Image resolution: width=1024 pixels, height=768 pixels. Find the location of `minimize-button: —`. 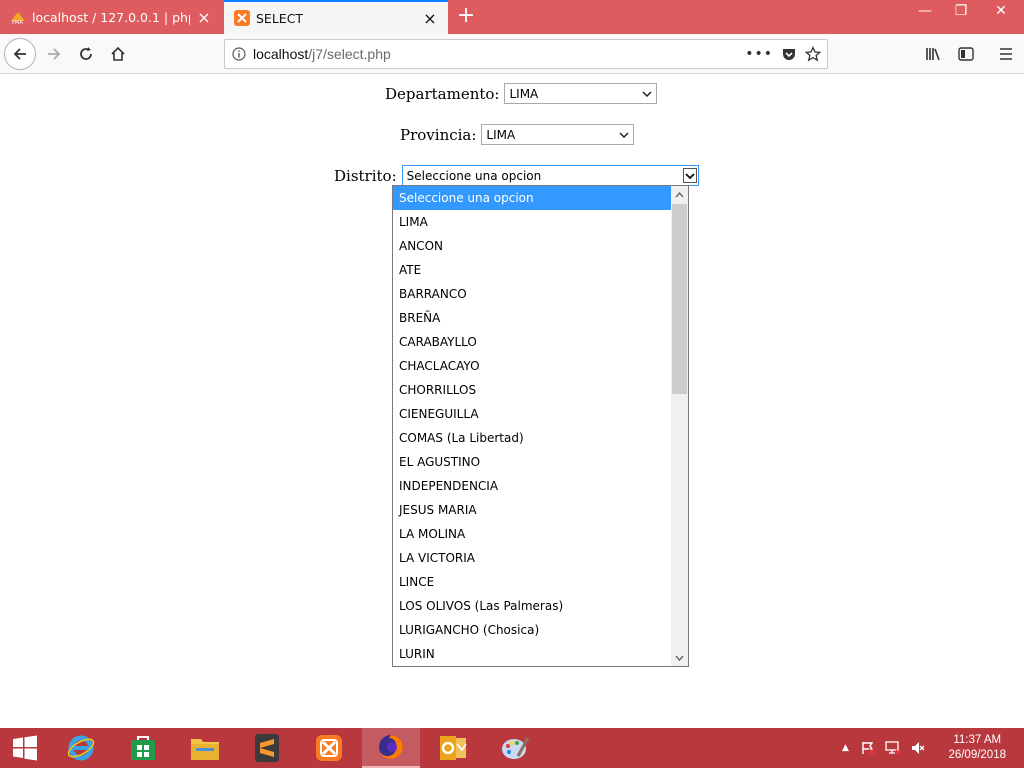

minimize-button: — is located at coordinates (925, 12).